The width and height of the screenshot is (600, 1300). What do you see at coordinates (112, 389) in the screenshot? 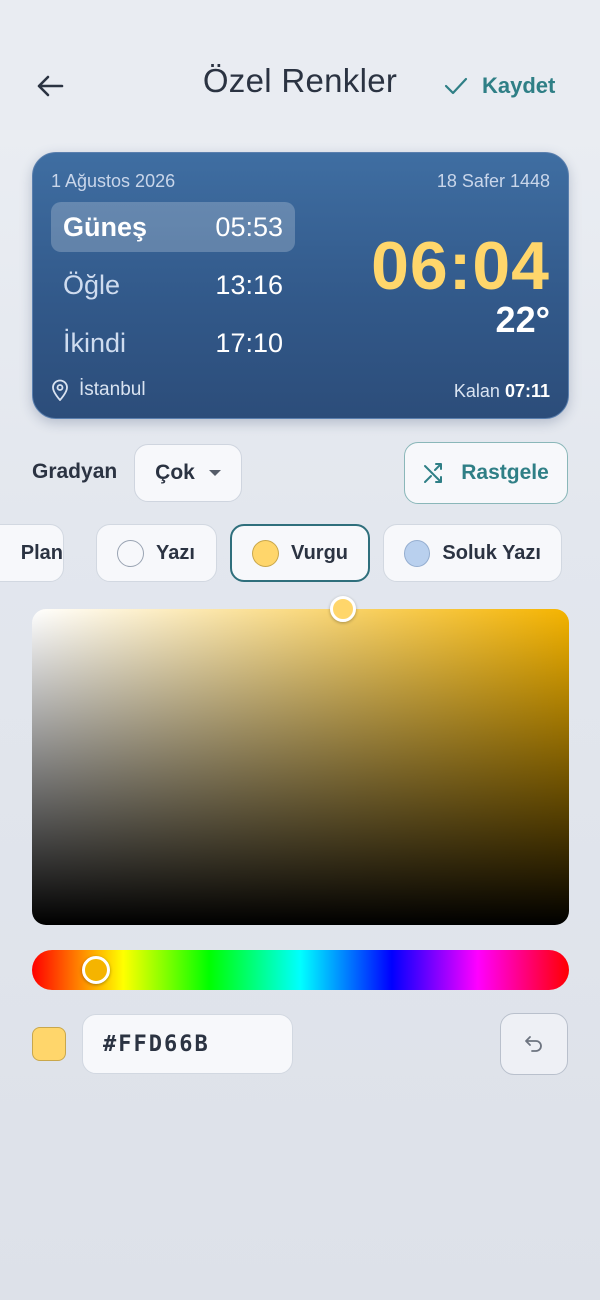
I see `location-label: İstanbul` at bounding box center [112, 389].